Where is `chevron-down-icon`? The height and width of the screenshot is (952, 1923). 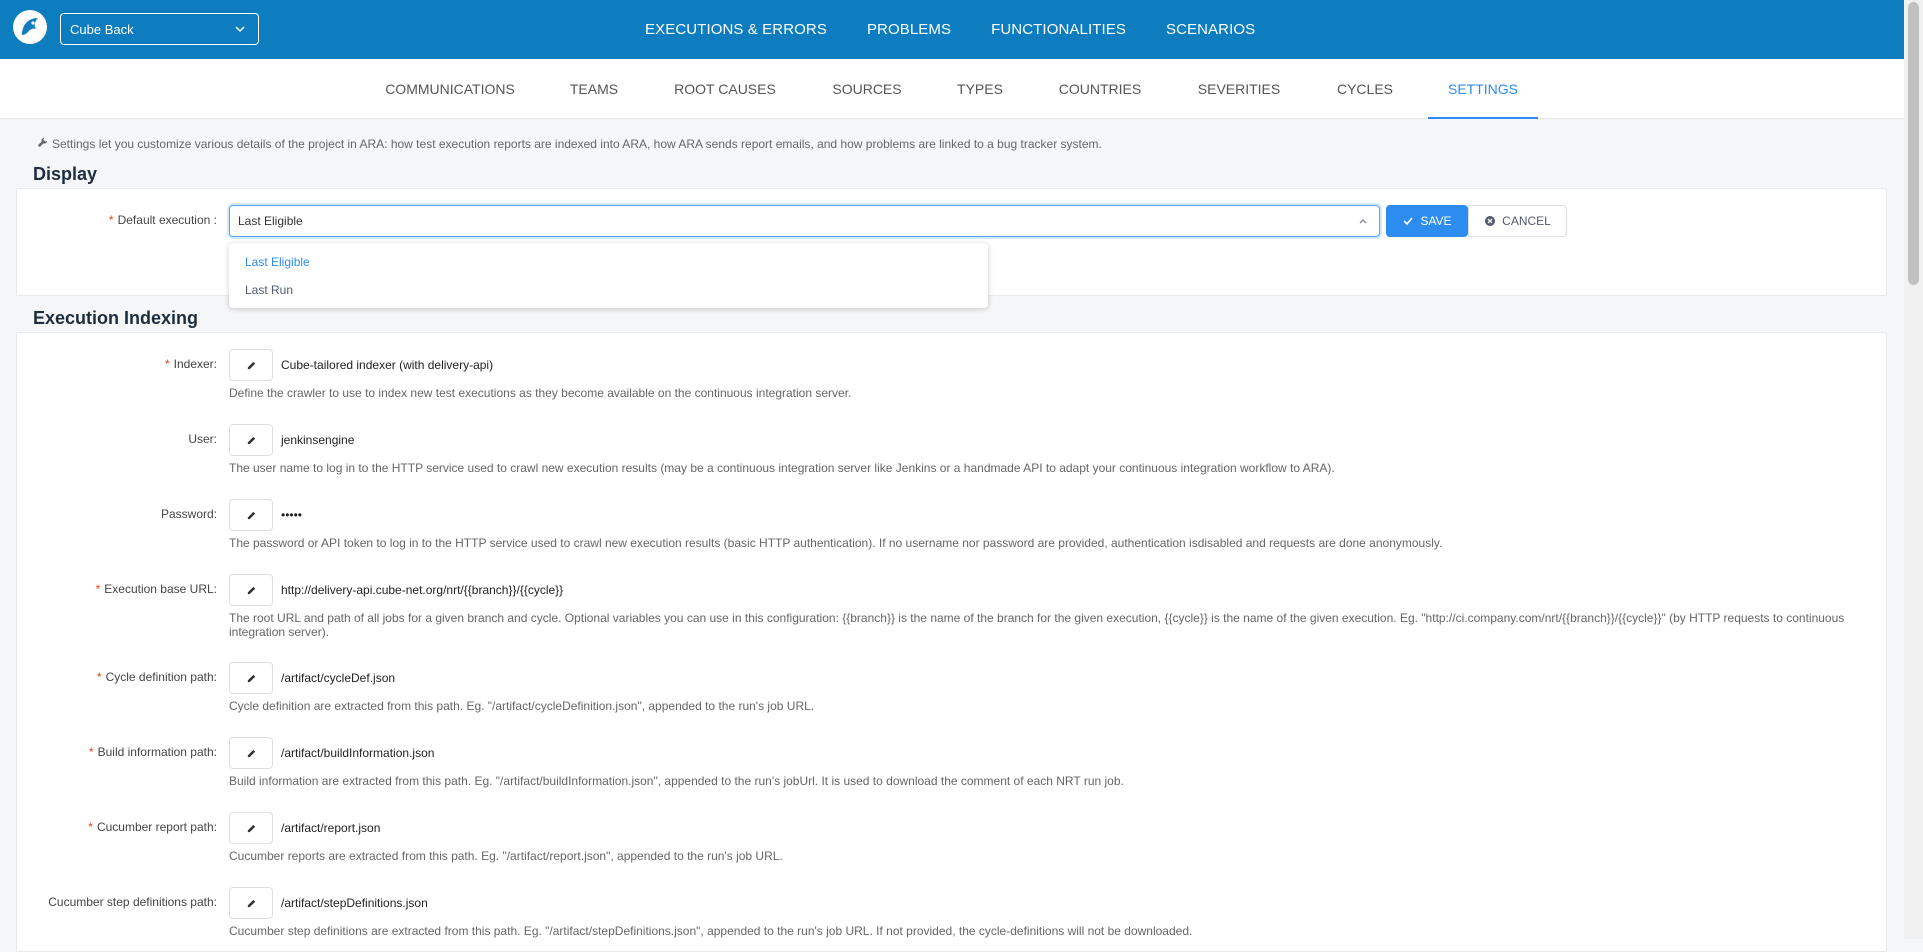
chevron-down-icon is located at coordinates (240, 30).